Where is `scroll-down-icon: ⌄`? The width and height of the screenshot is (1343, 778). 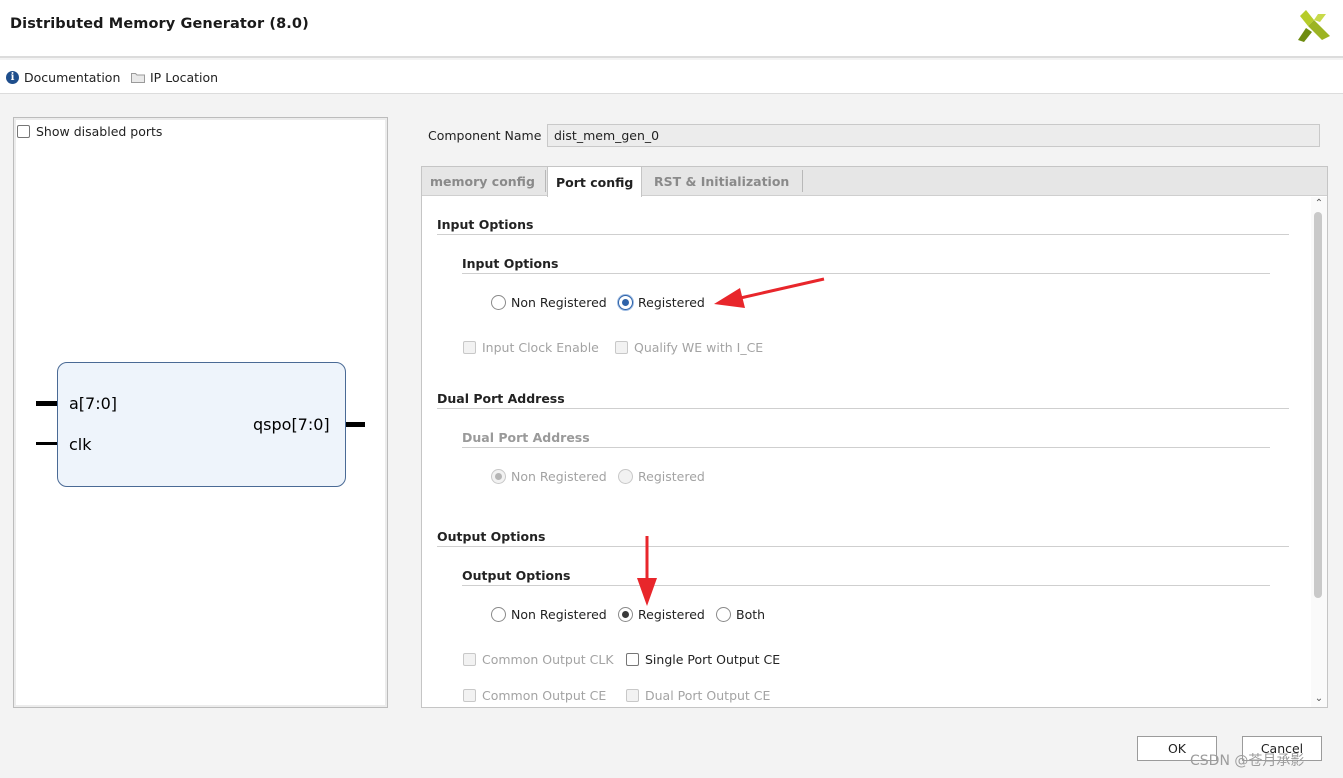
scroll-down-icon: ⌄ is located at coordinates (1319, 699).